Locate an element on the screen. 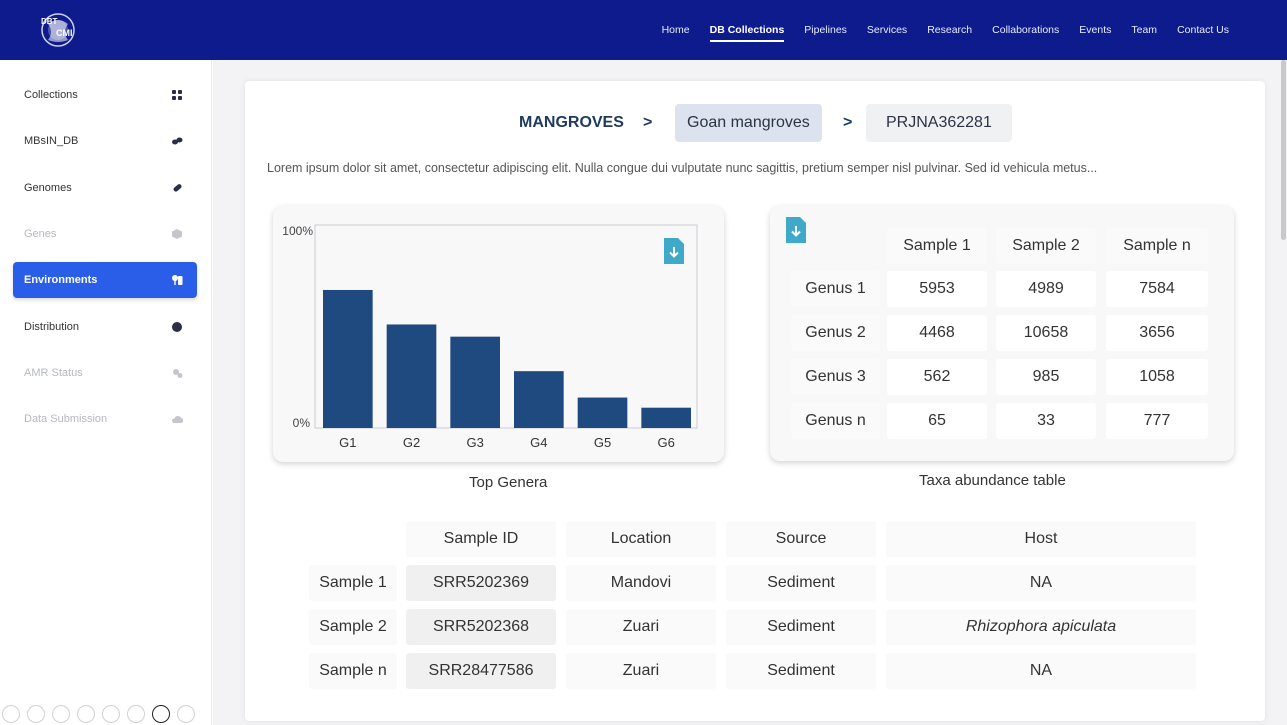 This screenshot has width=1287, height=725. sidebar-item-distribution: Distribution is located at coordinates (105, 327).